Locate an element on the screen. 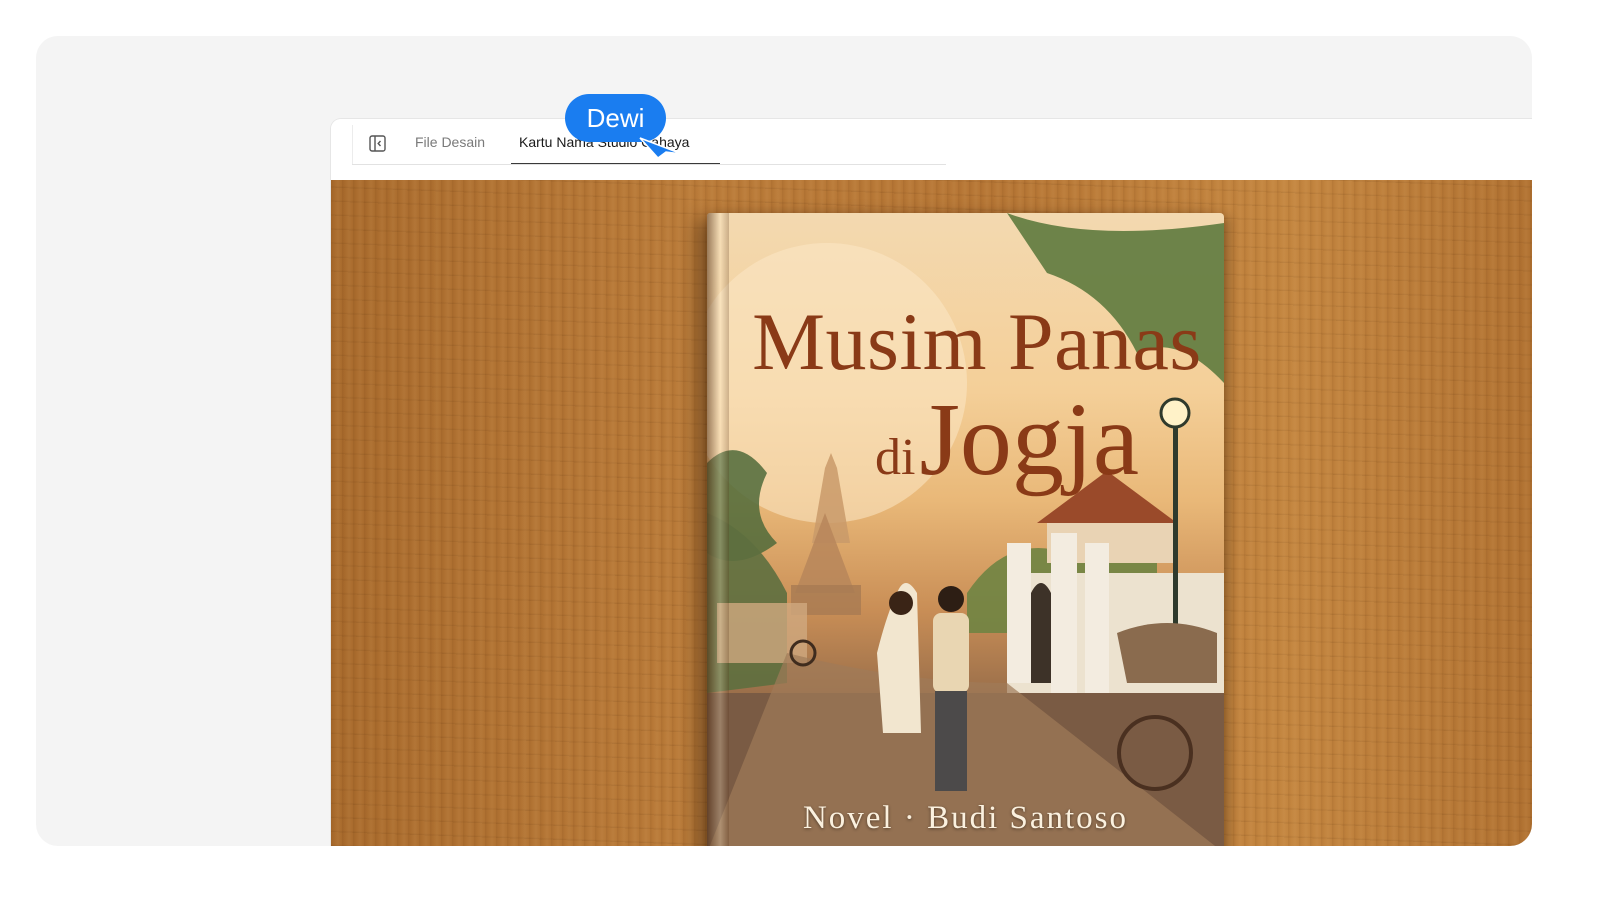 The height and width of the screenshot is (900, 1600). tab-bar-divider is located at coordinates (352, 145).